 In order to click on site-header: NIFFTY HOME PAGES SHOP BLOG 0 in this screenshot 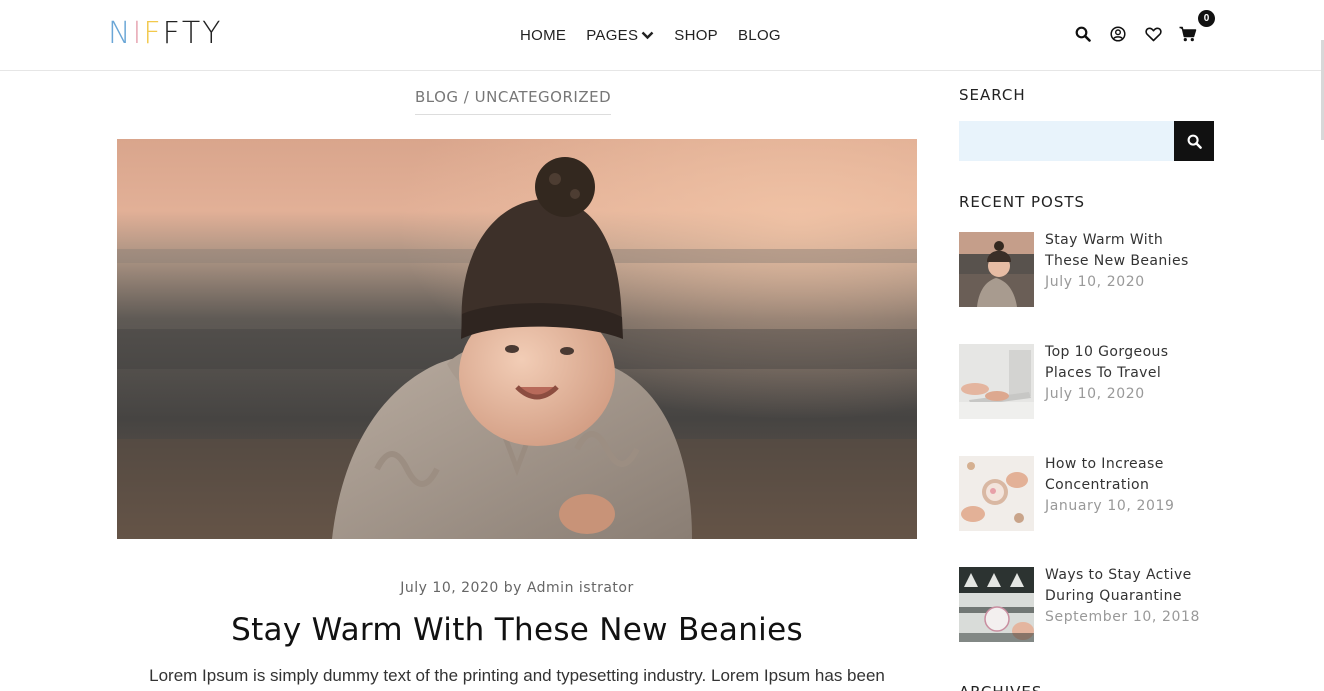, I will do `click(662, 35)`.